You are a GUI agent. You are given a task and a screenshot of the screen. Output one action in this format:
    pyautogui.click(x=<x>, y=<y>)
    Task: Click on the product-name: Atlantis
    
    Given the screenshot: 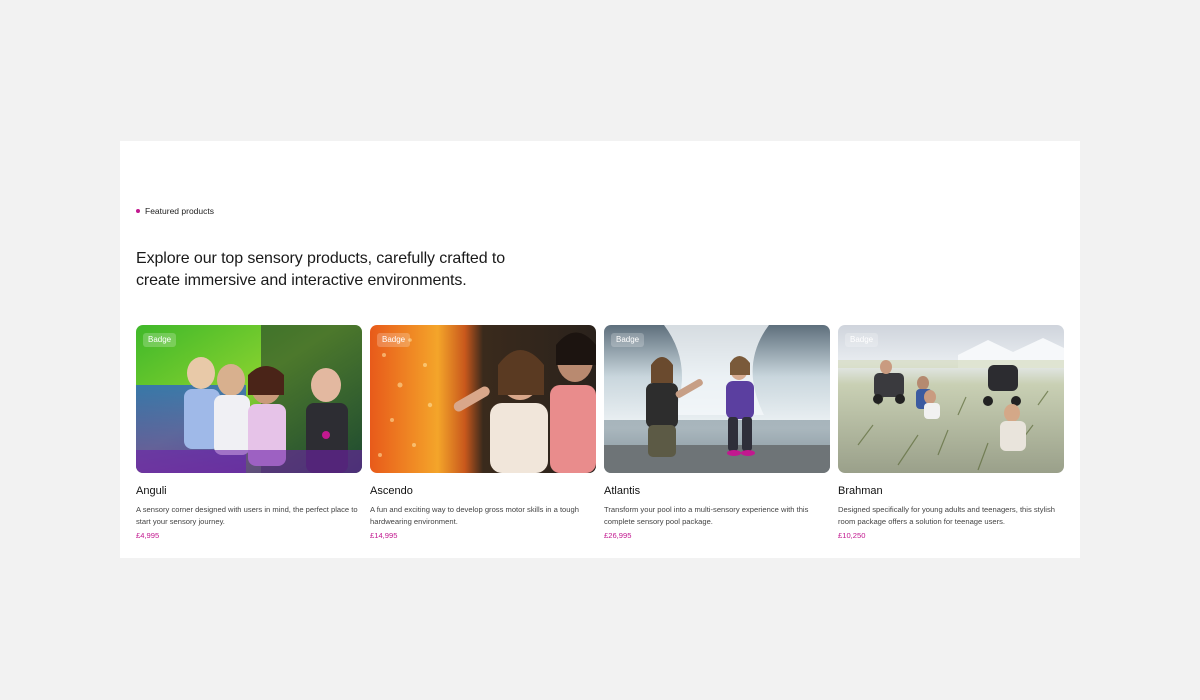 What is the action you would take?
    pyautogui.click(x=717, y=491)
    